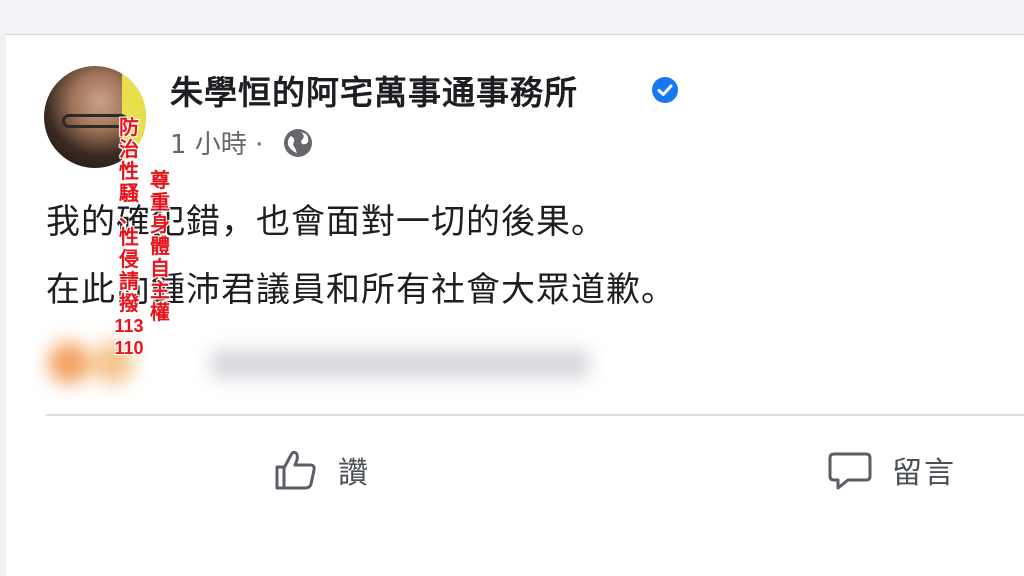 The height and width of the screenshot is (576, 1024). Describe the element at coordinates (850, 471) in the screenshot. I see `comment-bubble-icon` at that location.